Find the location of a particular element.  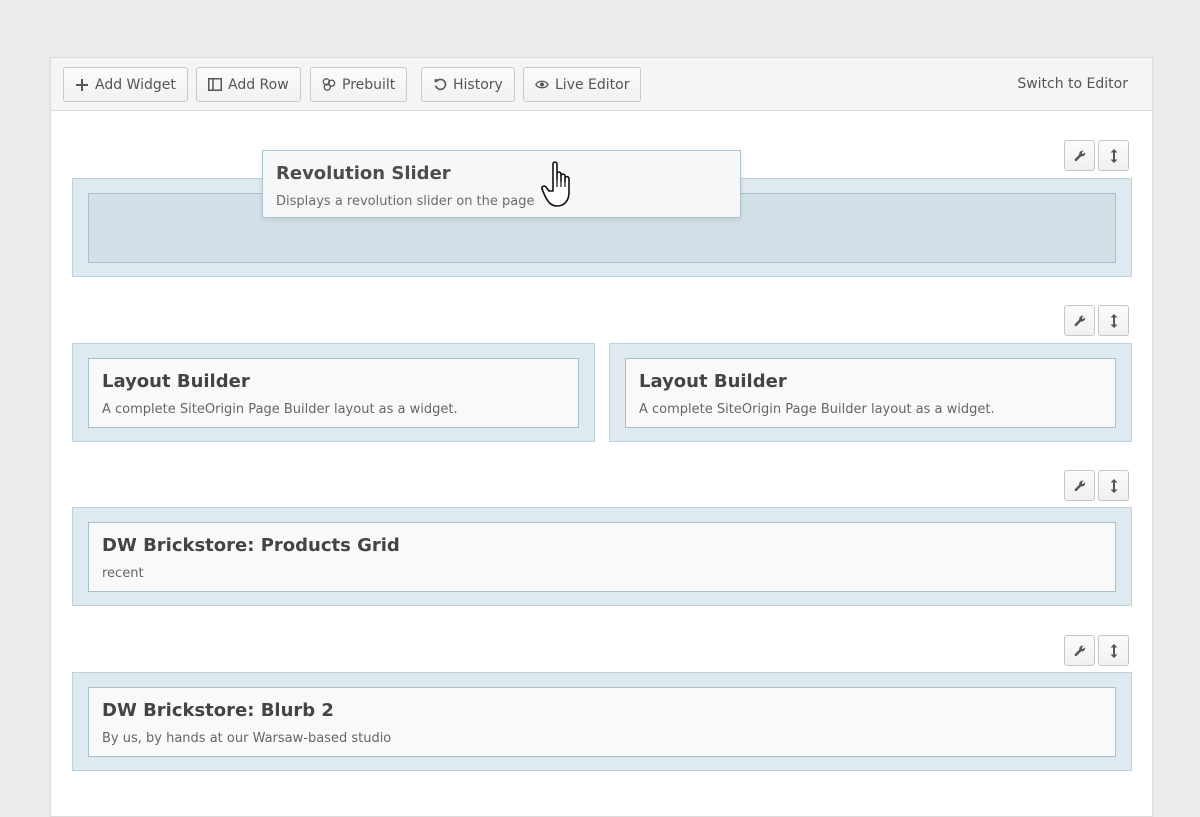

columns-icon is located at coordinates (215, 85).